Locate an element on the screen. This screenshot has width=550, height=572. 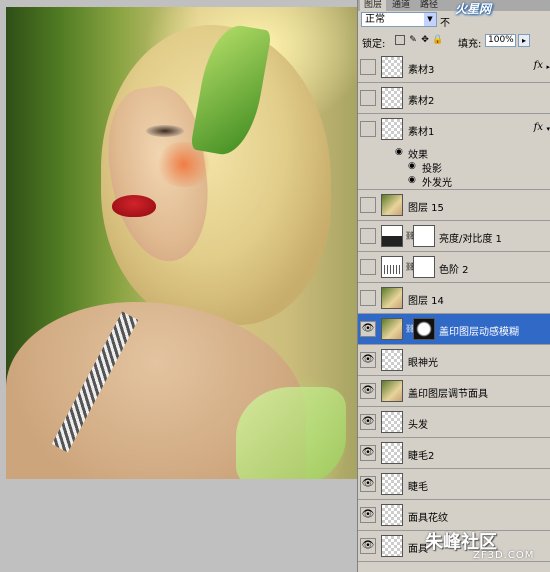
watermark-logo-top: 火星网 is located at coordinates (473, 9).